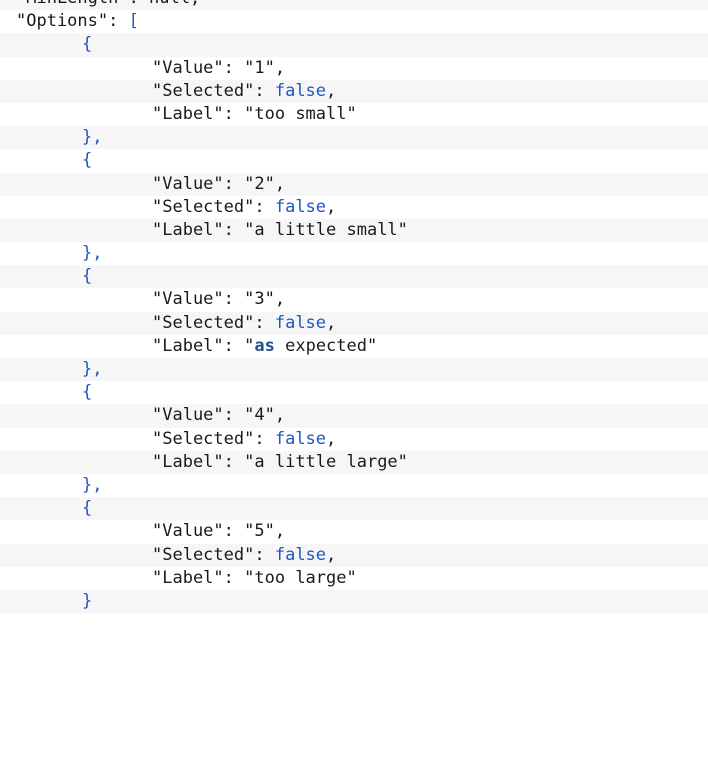  Describe the element at coordinates (354, 416) in the screenshot. I see `option-4-value-line: "Value": "4",` at that location.